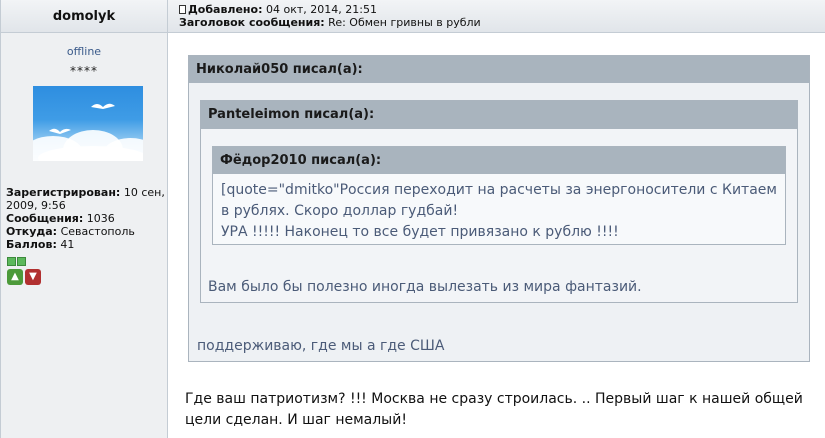  I want to click on quote-middle-header: Panteleimon писал(а):, so click(499, 115).